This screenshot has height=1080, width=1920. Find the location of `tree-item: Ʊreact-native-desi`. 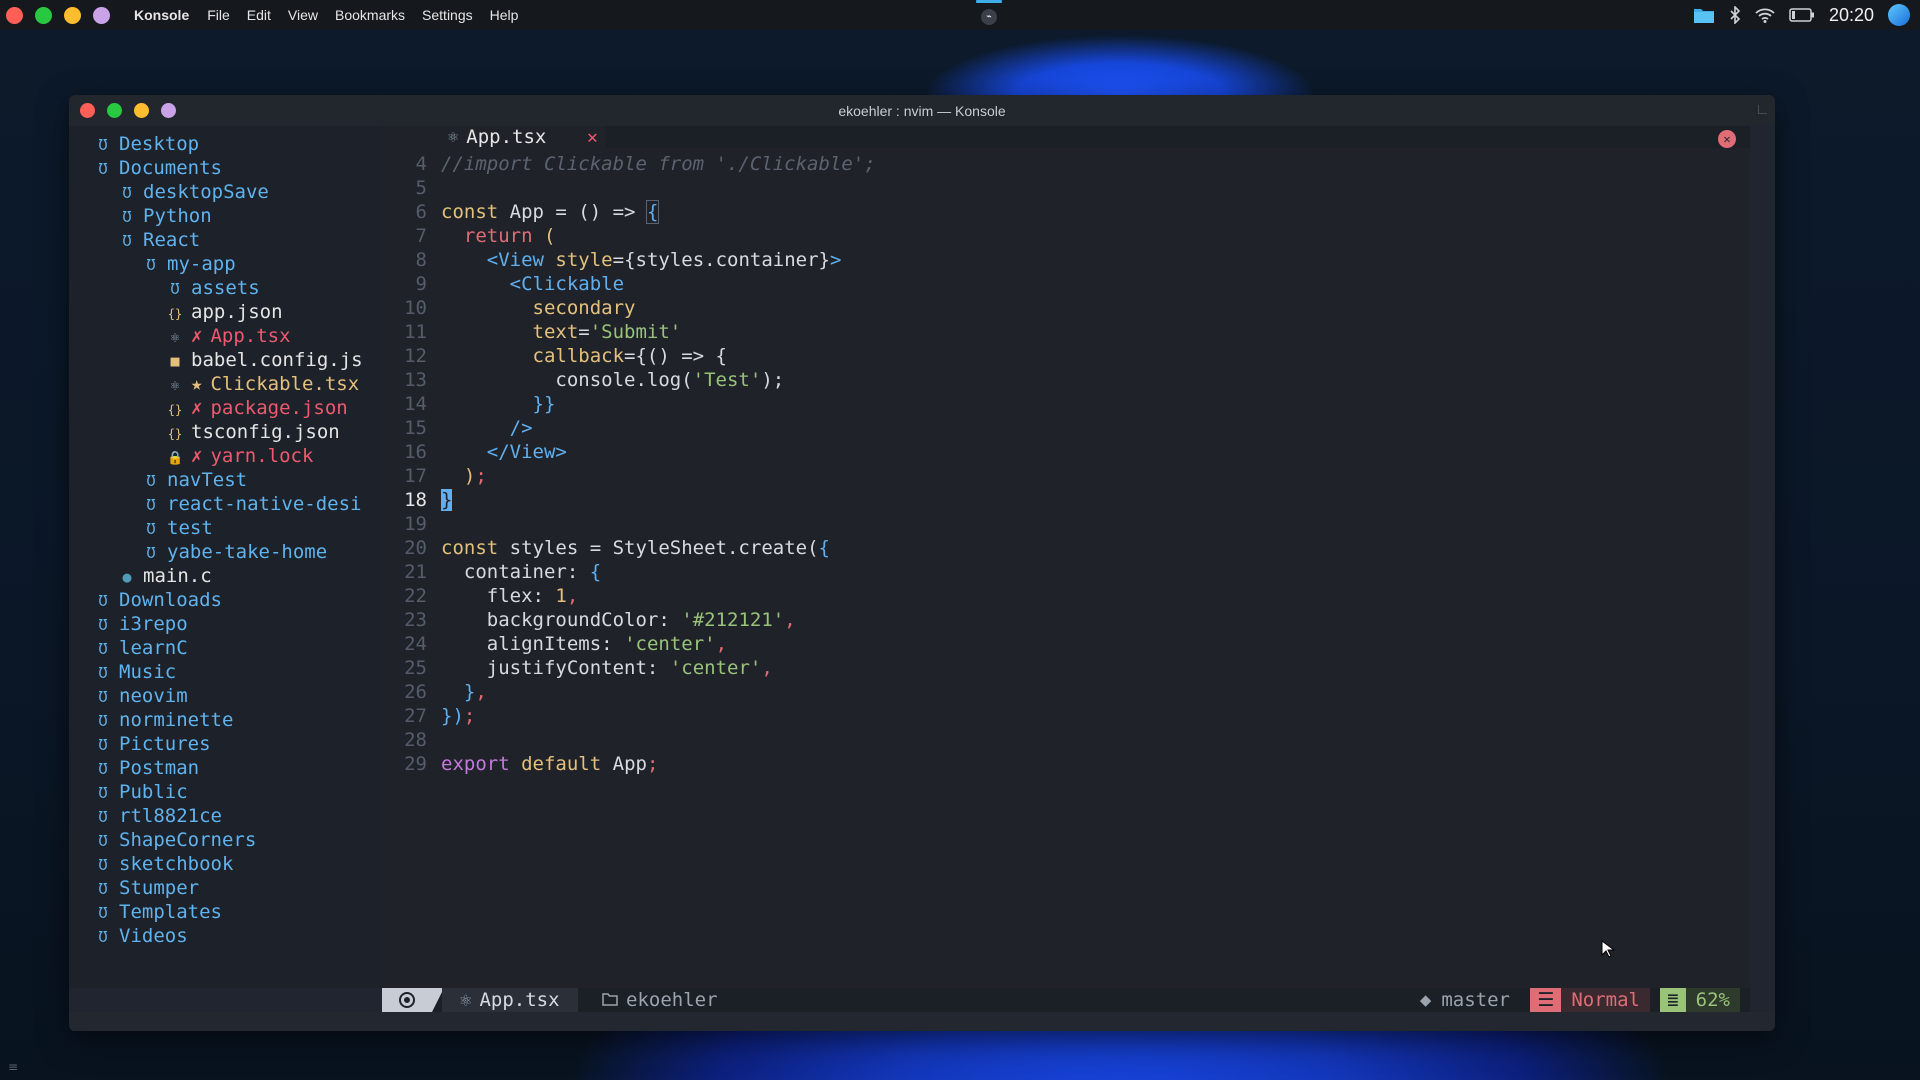

tree-item: Ʊreact-native-desi is located at coordinates (252, 504).